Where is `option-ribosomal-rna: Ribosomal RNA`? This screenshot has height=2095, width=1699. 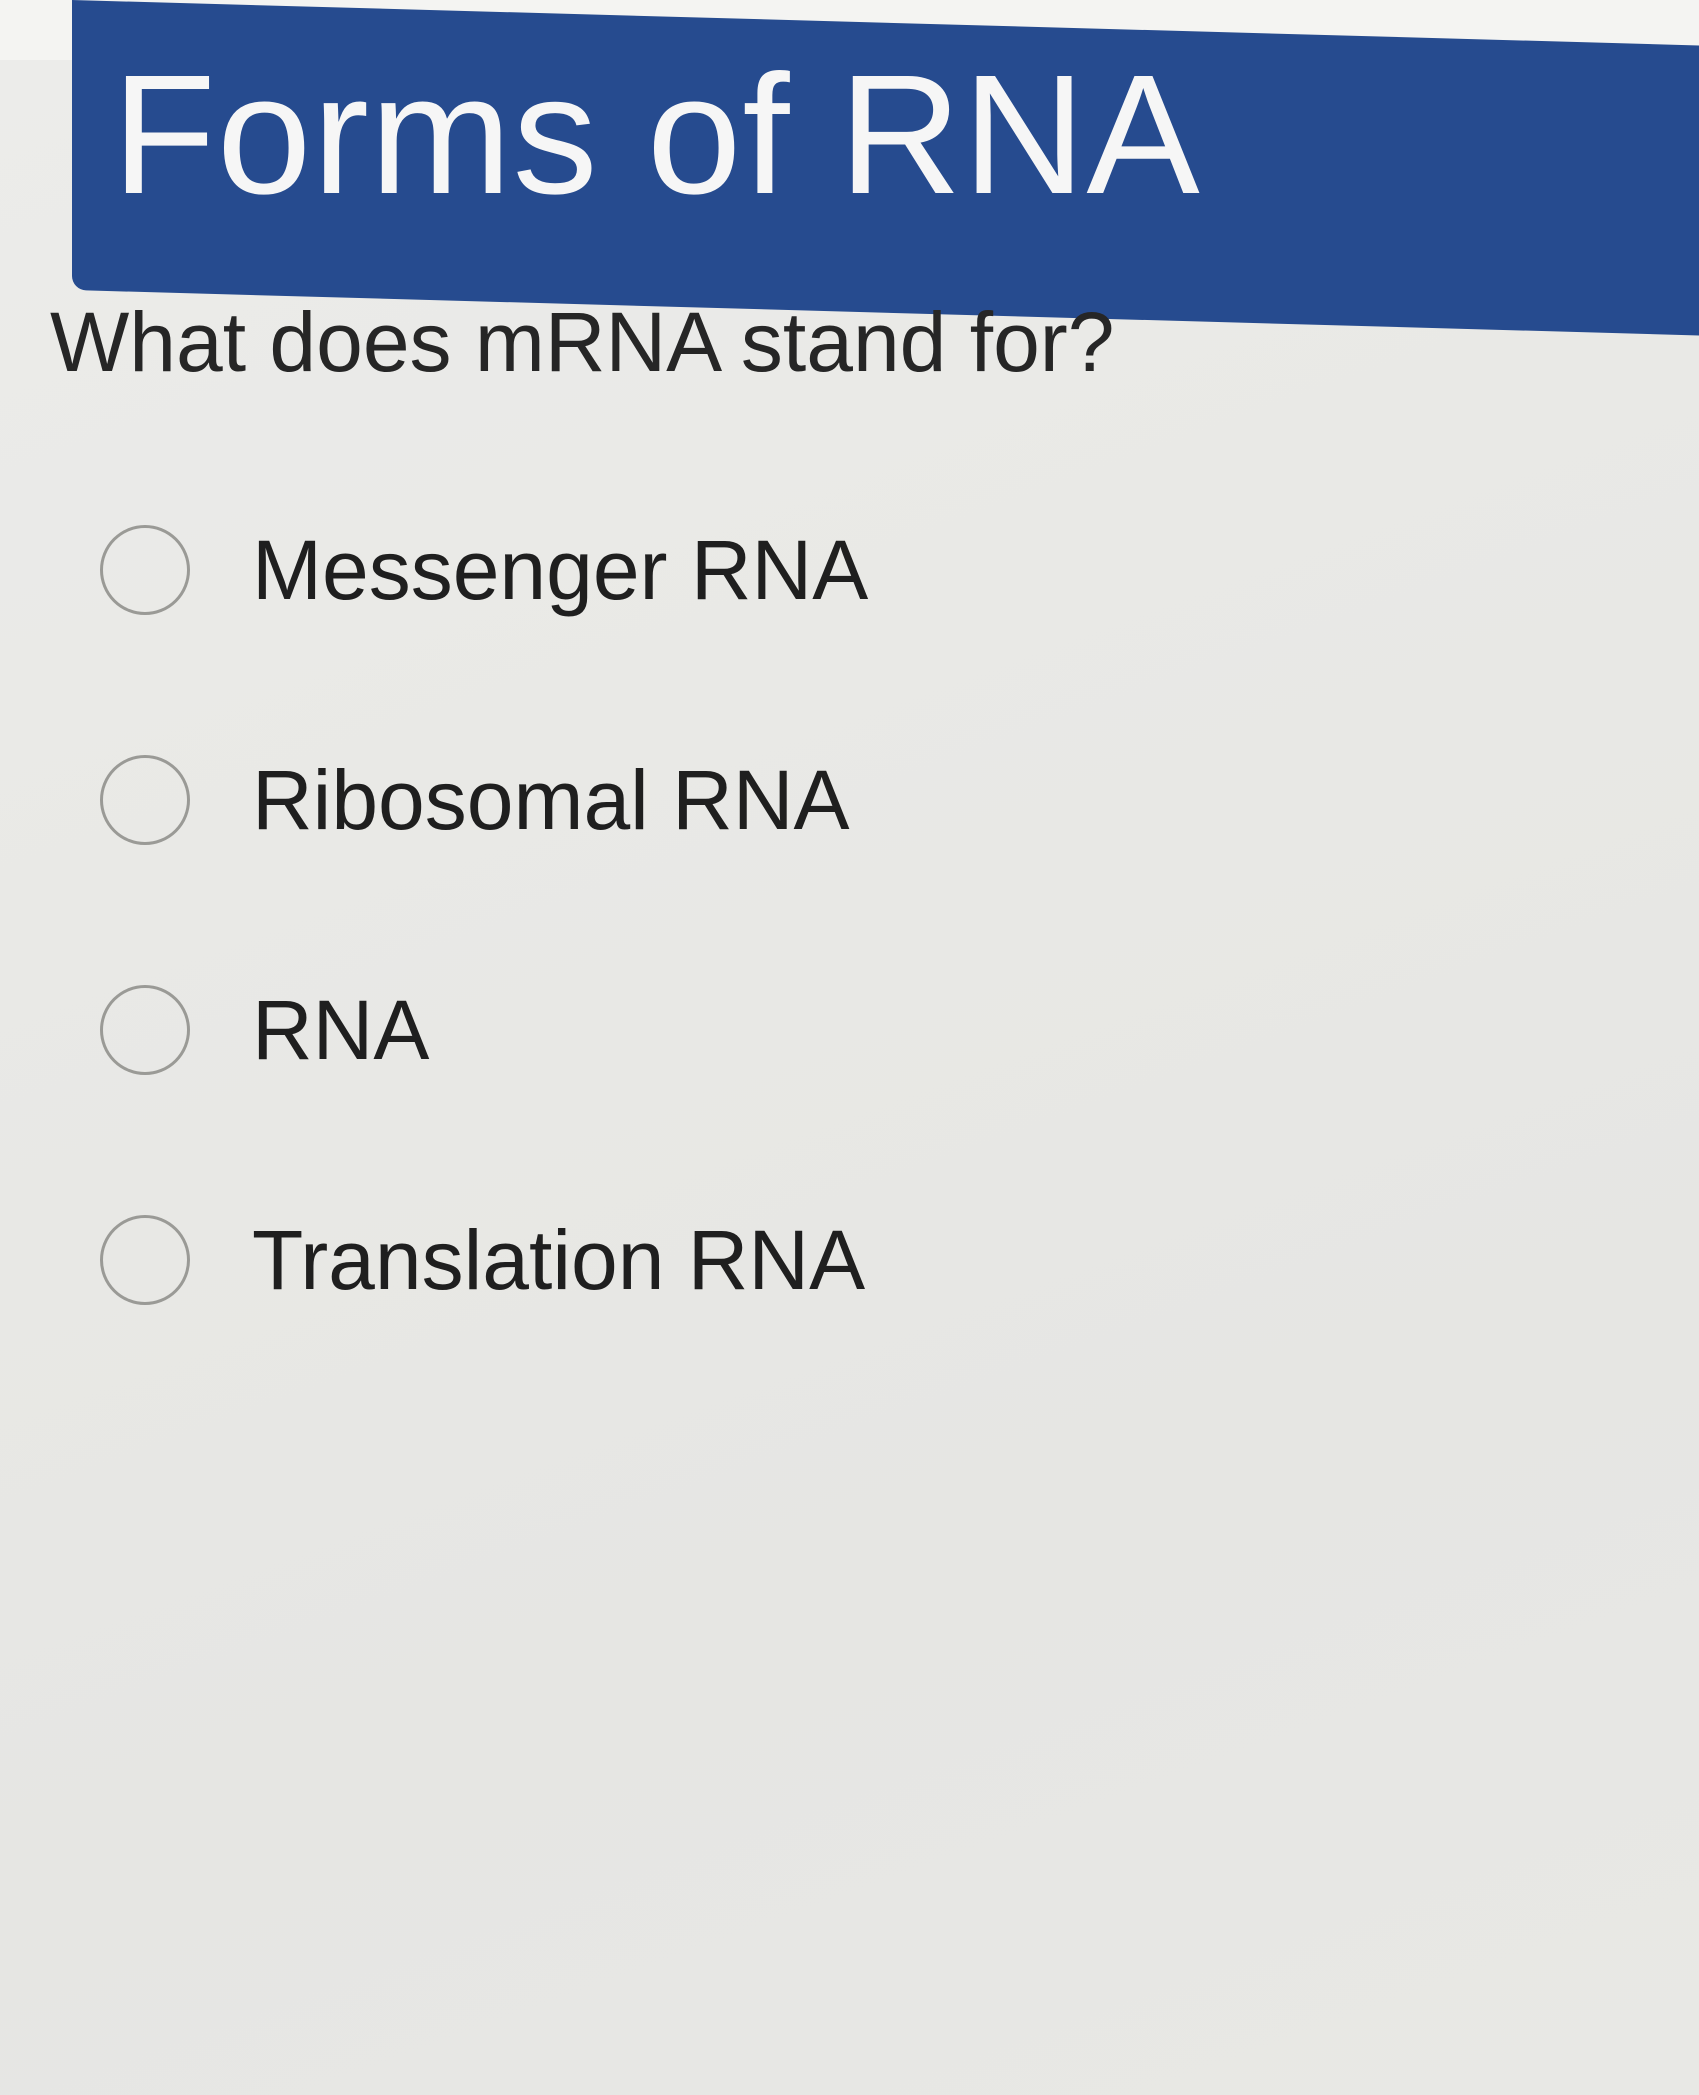
option-ribosomal-rna: Ribosomal RNA is located at coordinates (800, 800).